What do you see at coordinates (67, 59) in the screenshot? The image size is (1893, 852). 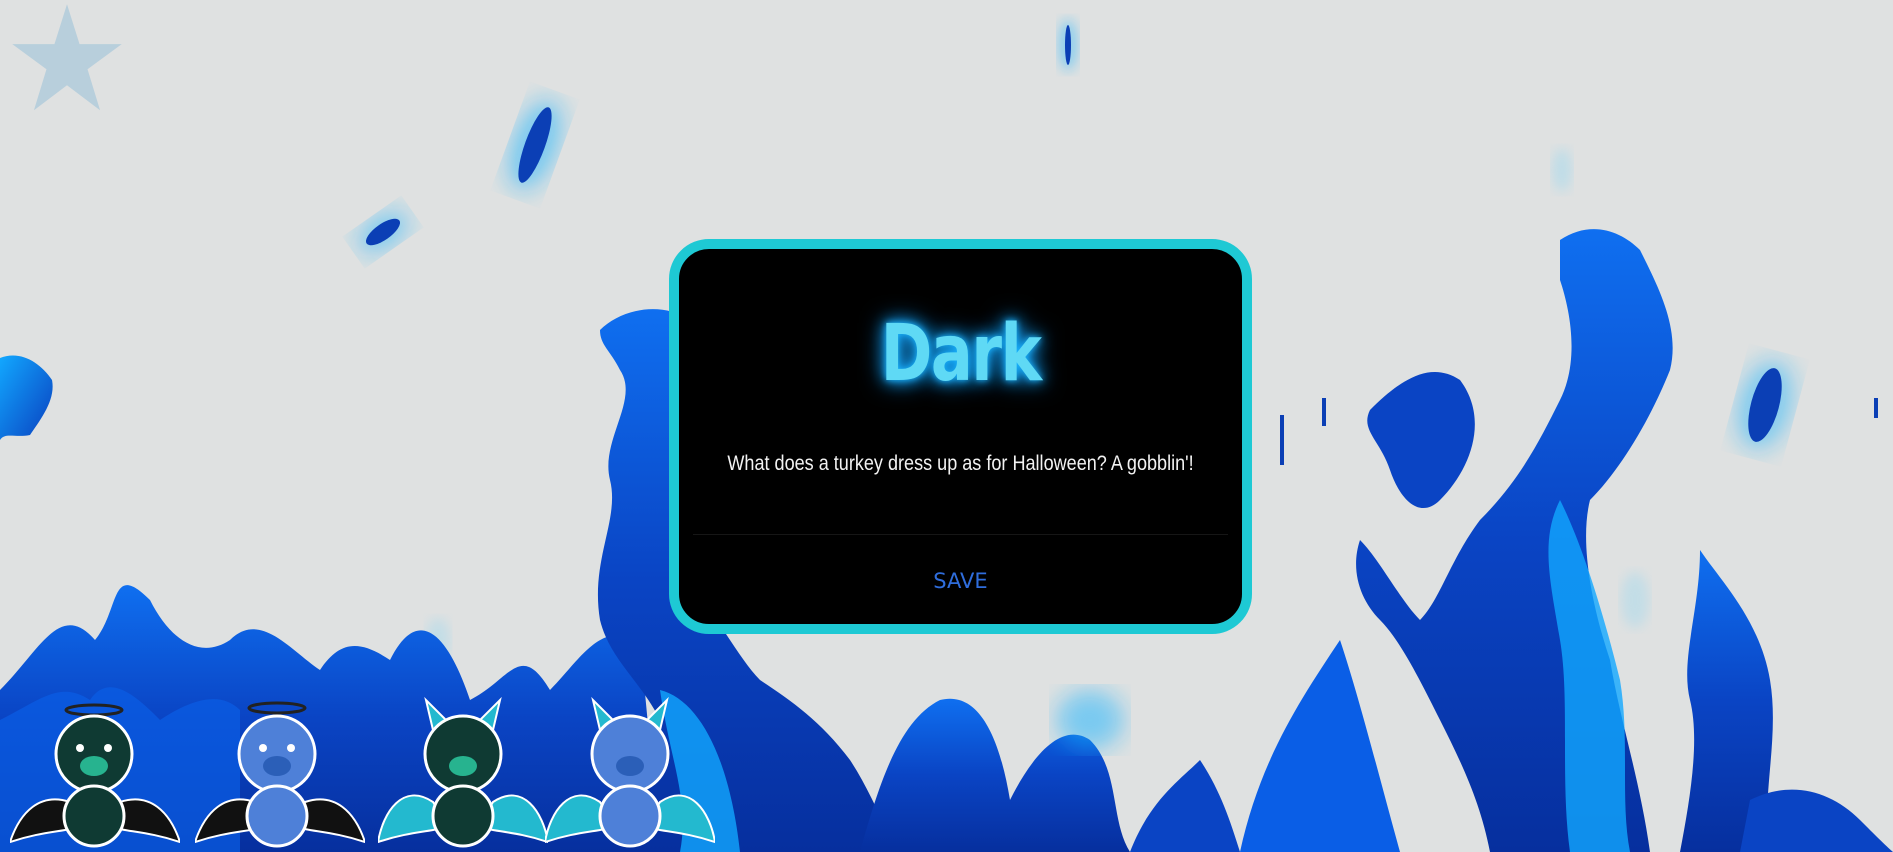 I see `star-icon` at bounding box center [67, 59].